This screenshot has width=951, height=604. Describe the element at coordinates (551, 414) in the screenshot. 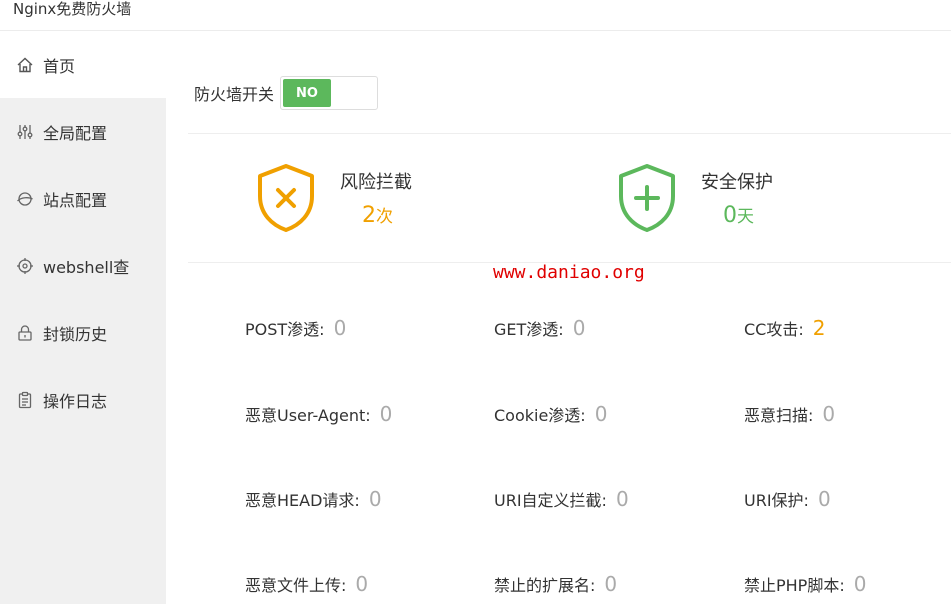

I see `metric-cookie-penetration: Cookie渗透: 0` at that location.